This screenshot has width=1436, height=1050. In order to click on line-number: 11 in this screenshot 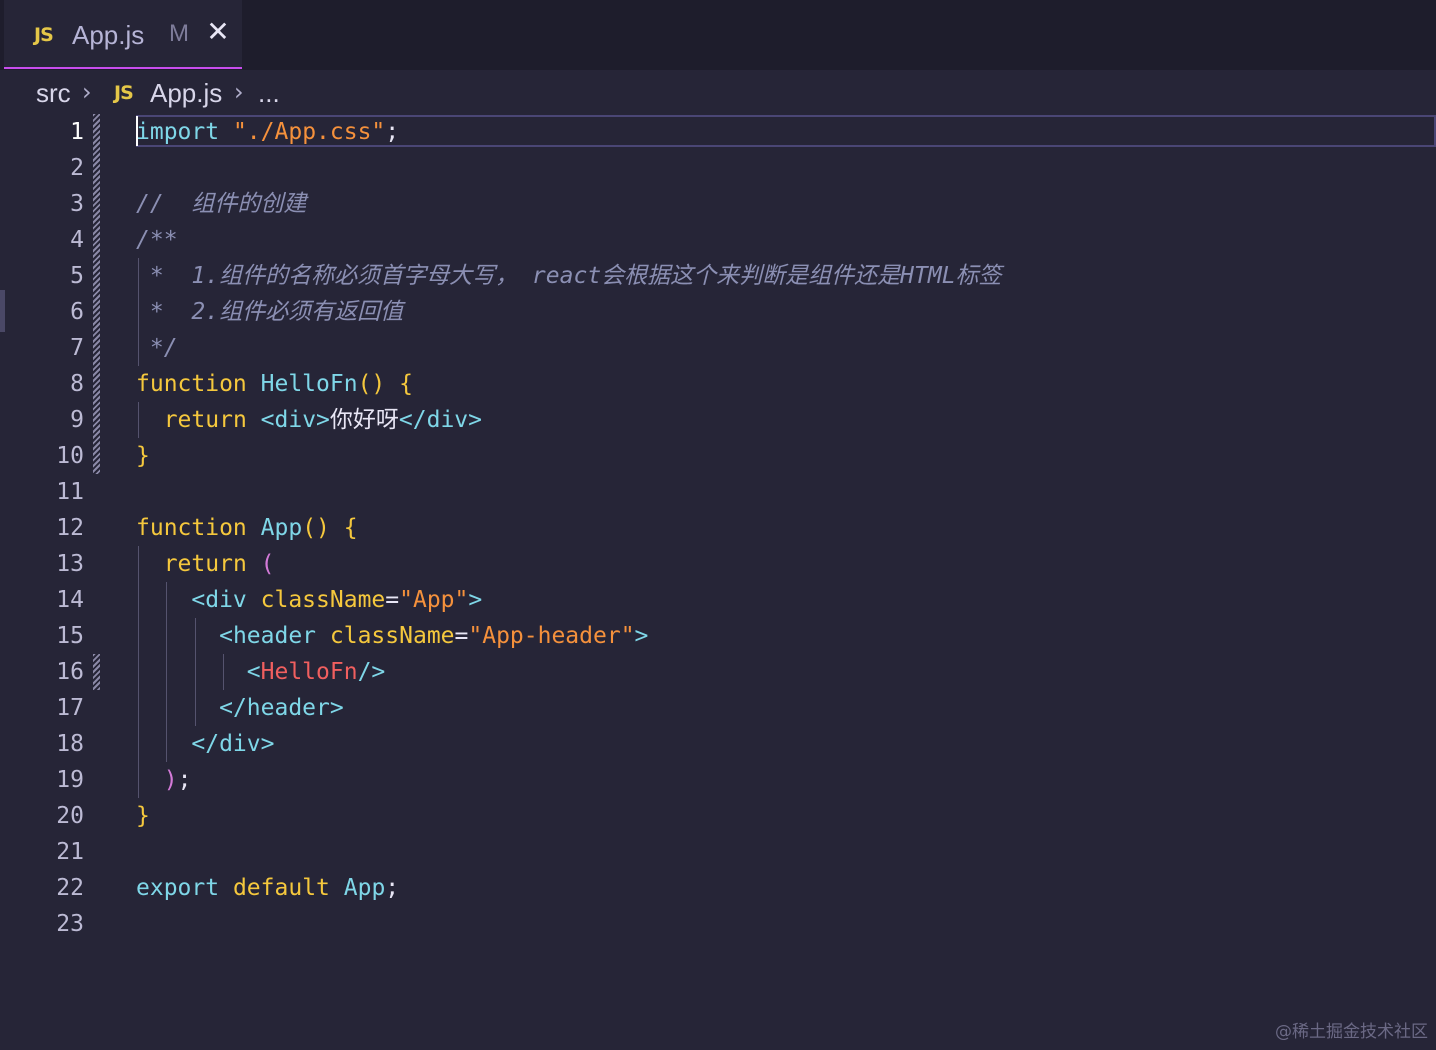, I will do `click(70, 492)`.